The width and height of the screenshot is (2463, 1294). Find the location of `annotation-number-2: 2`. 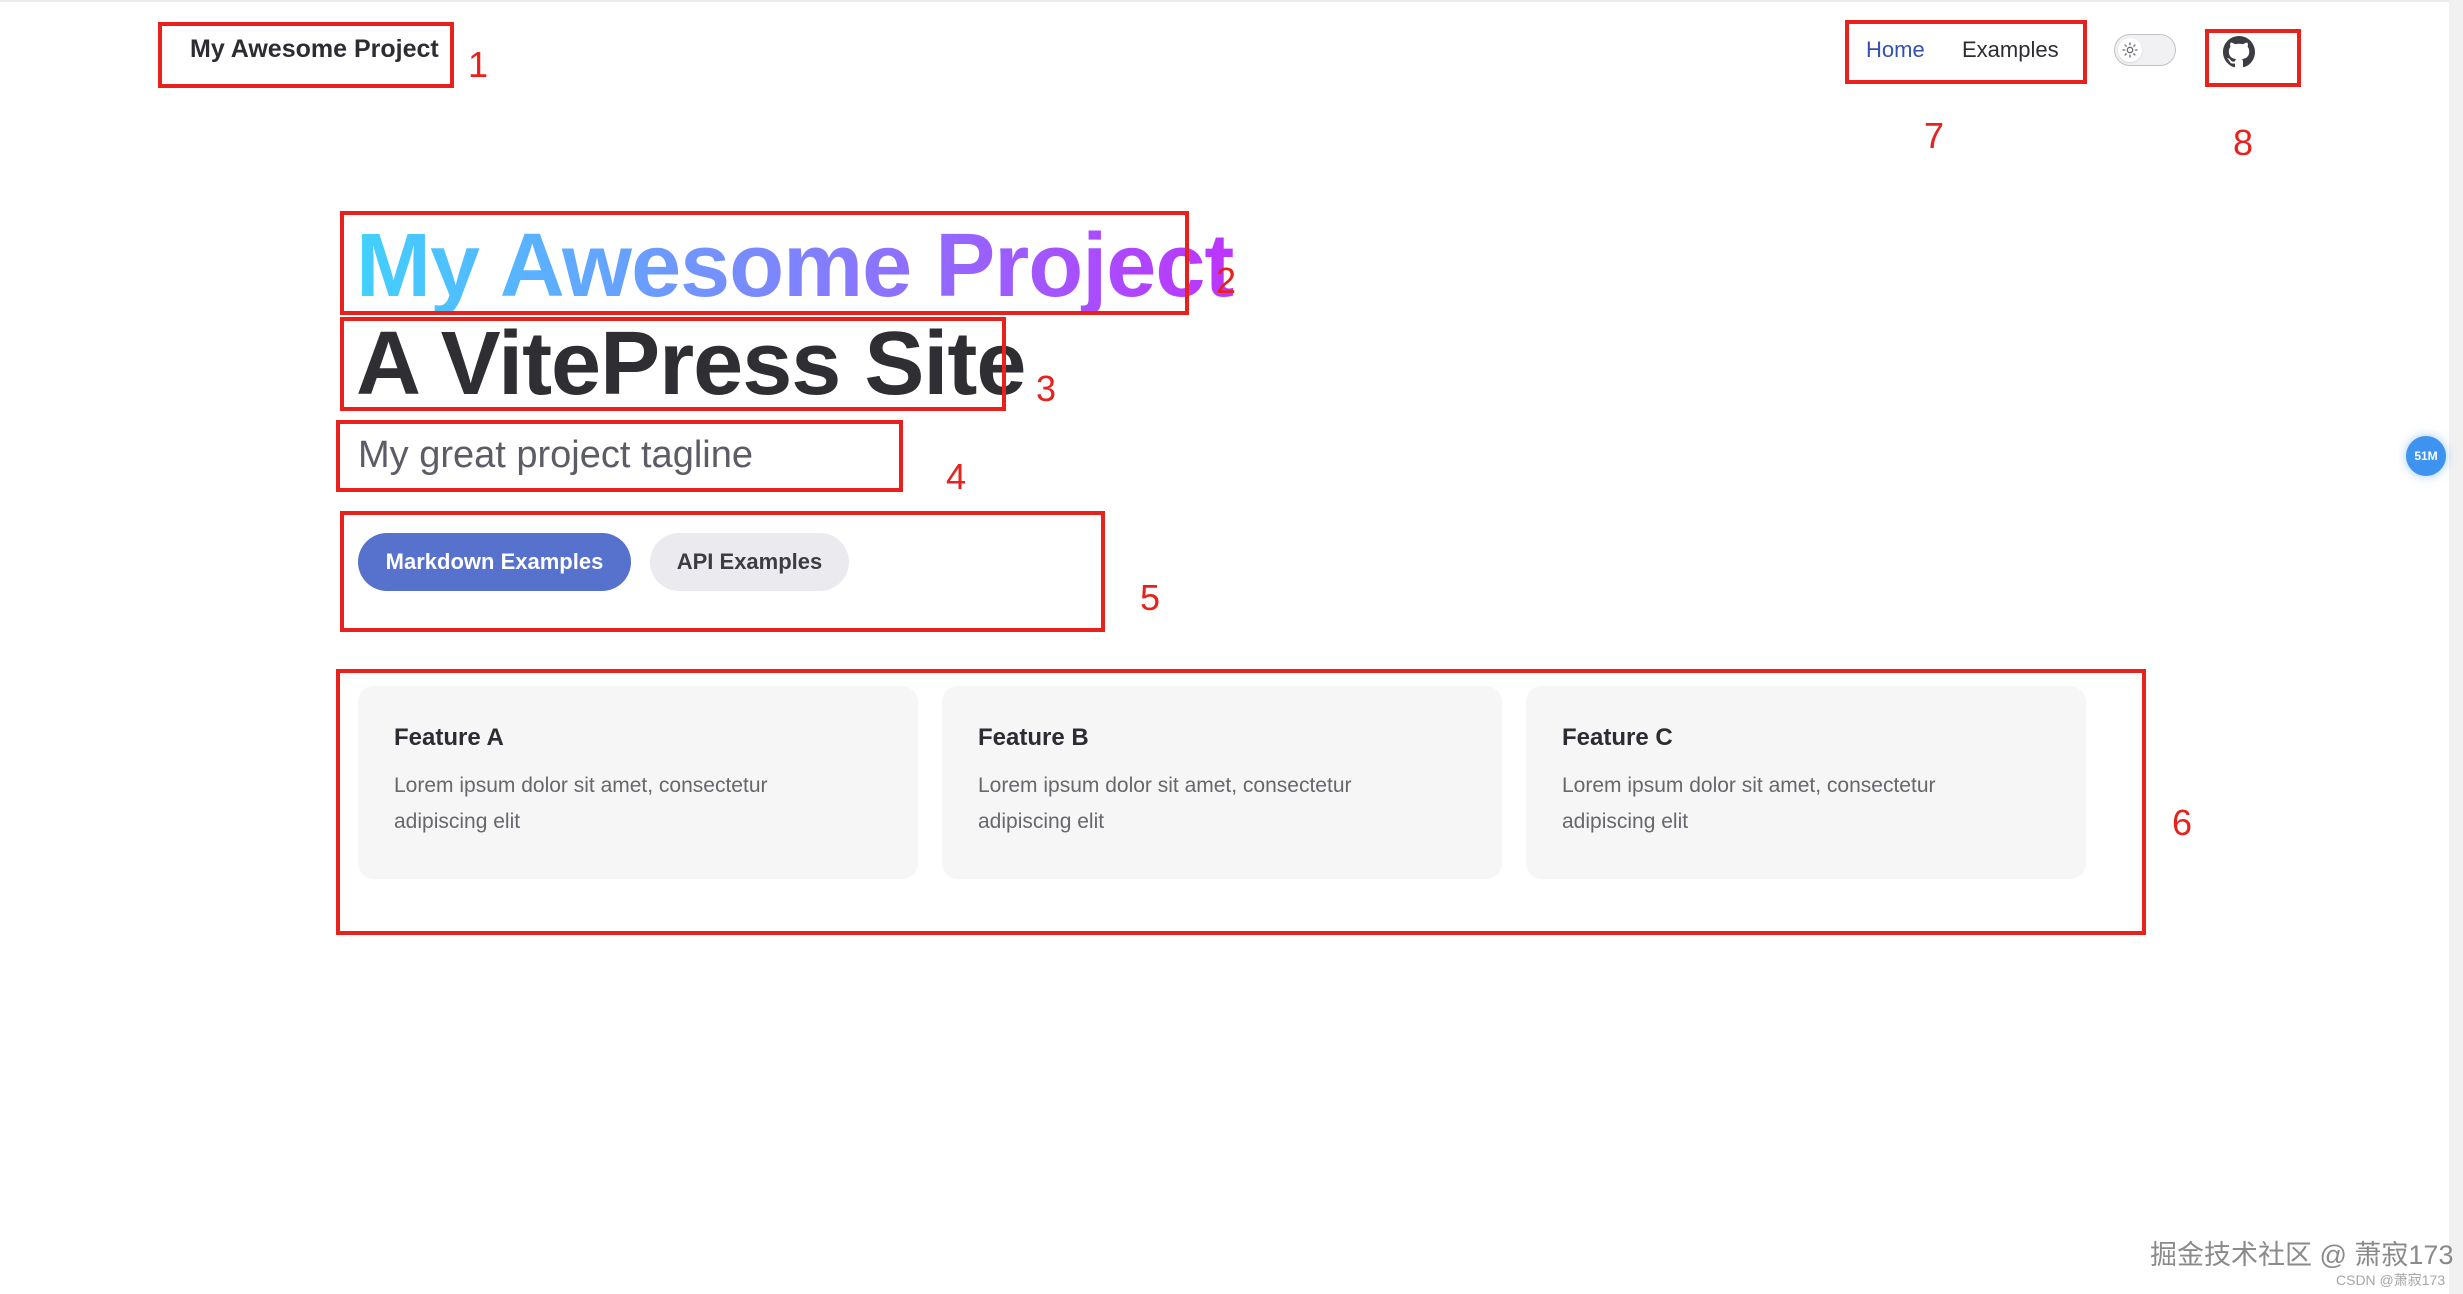

annotation-number-2: 2 is located at coordinates (1226, 280).